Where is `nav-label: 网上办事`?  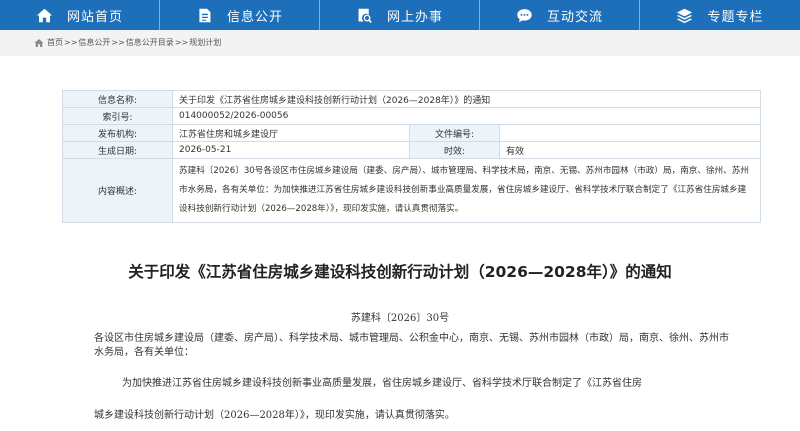
nav-label: 网上办事 is located at coordinates (414, 17).